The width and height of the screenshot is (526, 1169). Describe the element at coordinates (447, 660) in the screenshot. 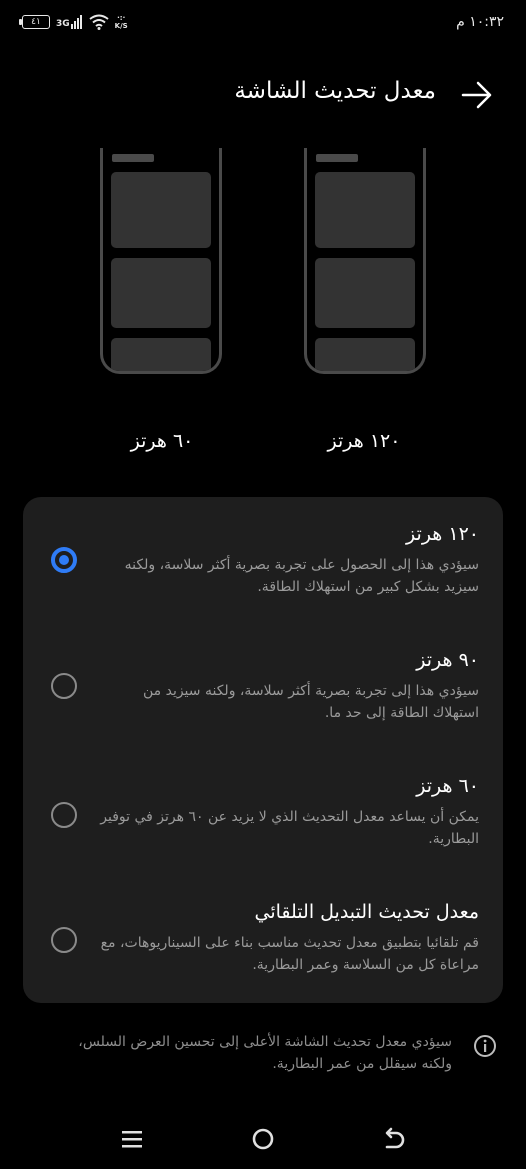

I see `option-title: ٩٠ هرتز` at that location.